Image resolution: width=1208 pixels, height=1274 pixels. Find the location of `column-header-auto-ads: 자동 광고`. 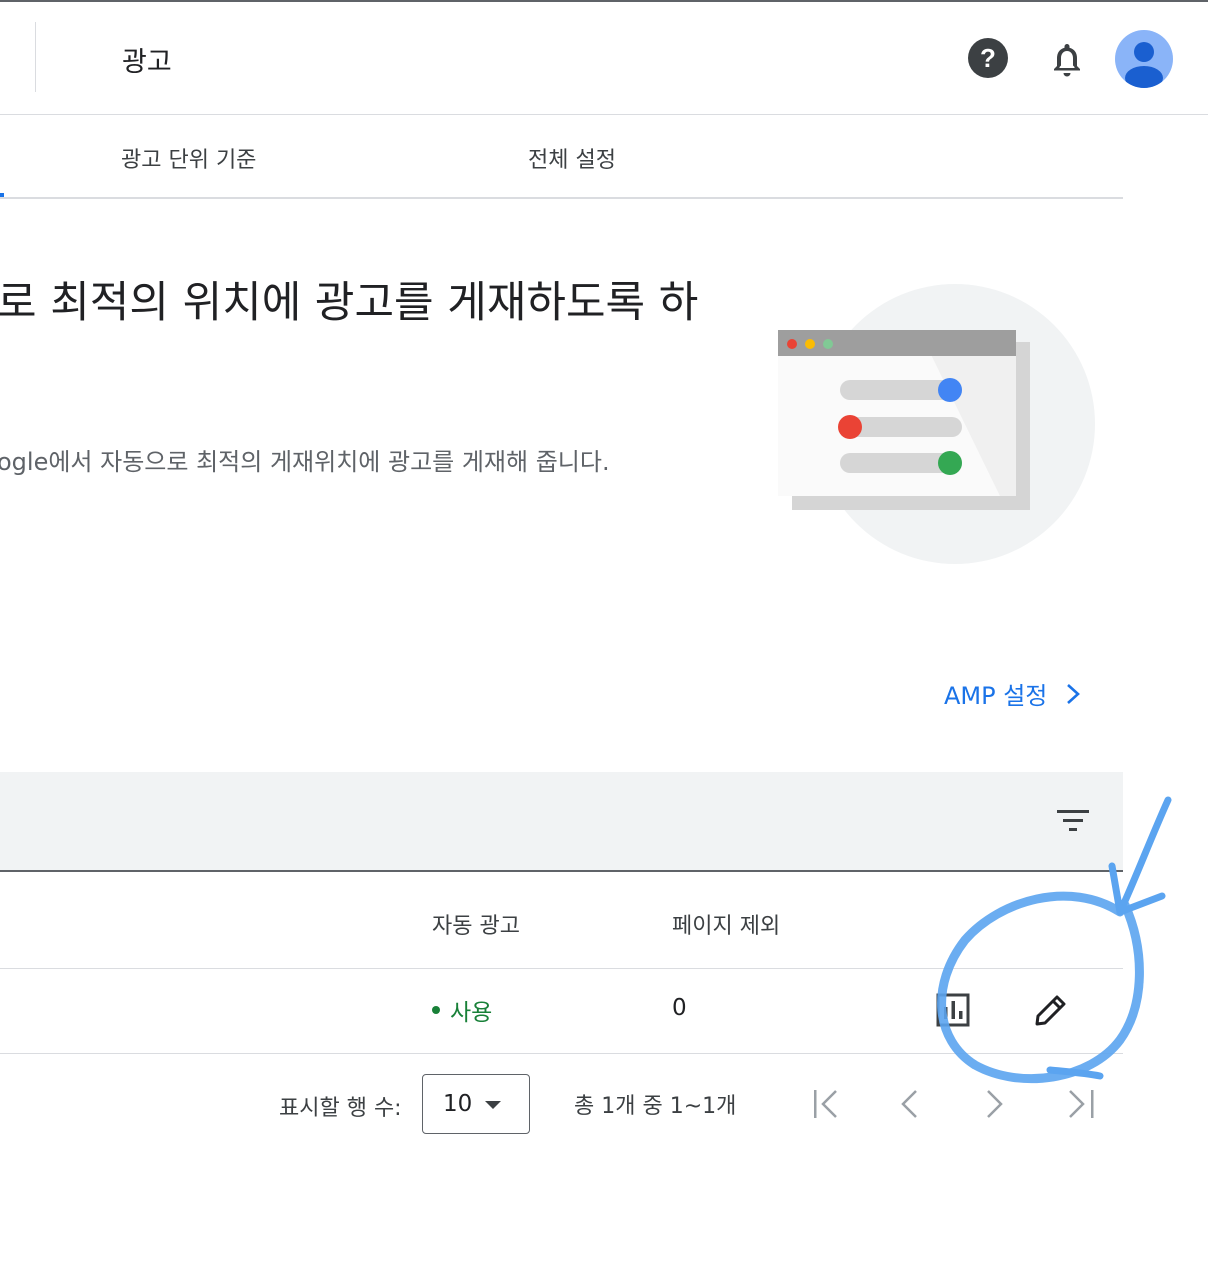

column-header-auto-ads: 자동 광고 is located at coordinates (476, 924).